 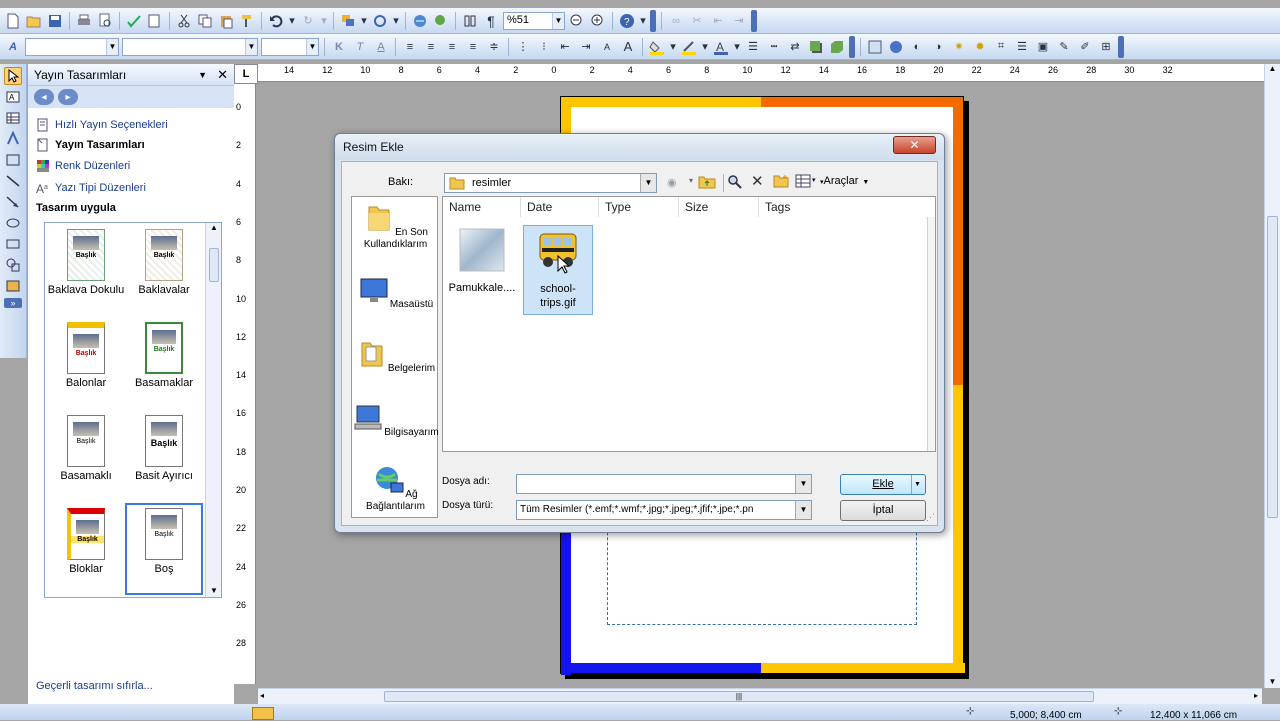 I want to click on scroll-up-icon: ▲, so click(x=213, y=227).